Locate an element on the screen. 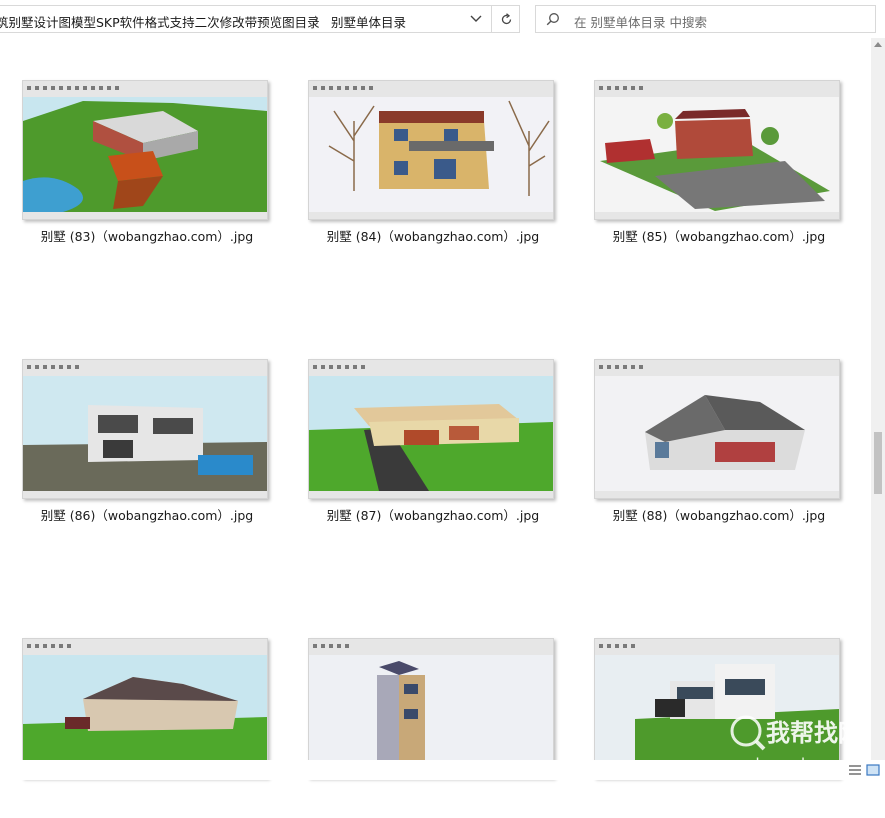 The height and width of the screenshot is (818, 885). file-name: 别墅 (87)（wobangzhao.com）.jpg is located at coordinates (433, 514).